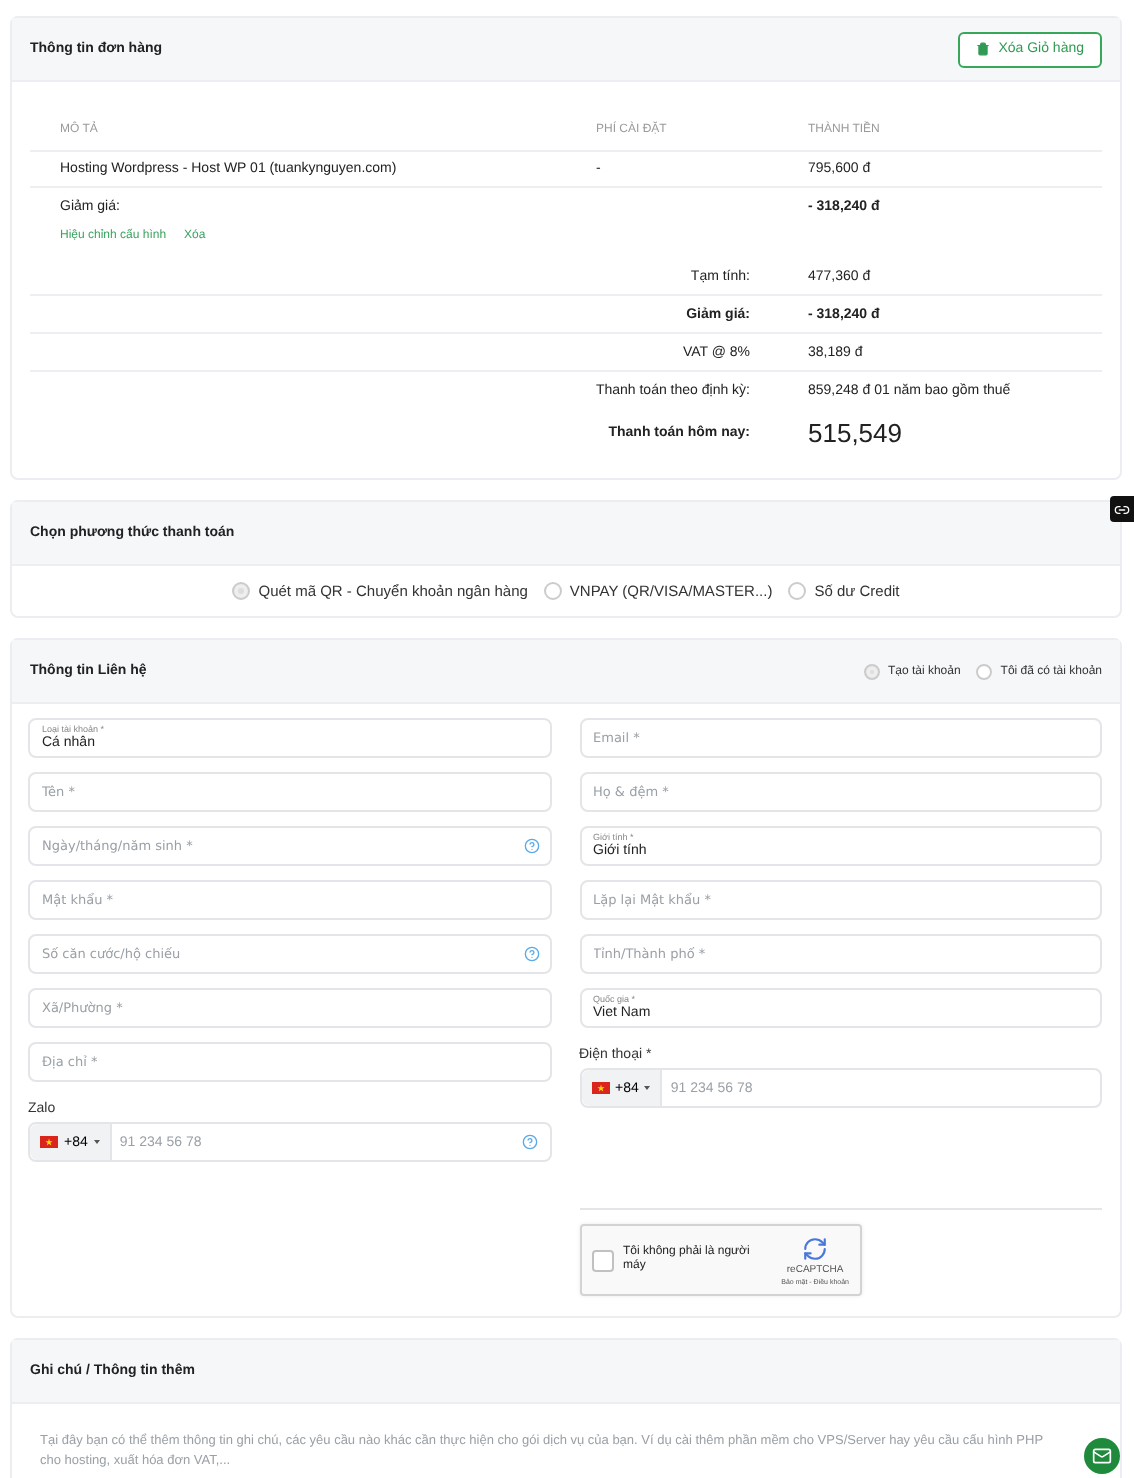  What do you see at coordinates (856, 432) in the screenshot?
I see `summary-value: 515,549` at bounding box center [856, 432].